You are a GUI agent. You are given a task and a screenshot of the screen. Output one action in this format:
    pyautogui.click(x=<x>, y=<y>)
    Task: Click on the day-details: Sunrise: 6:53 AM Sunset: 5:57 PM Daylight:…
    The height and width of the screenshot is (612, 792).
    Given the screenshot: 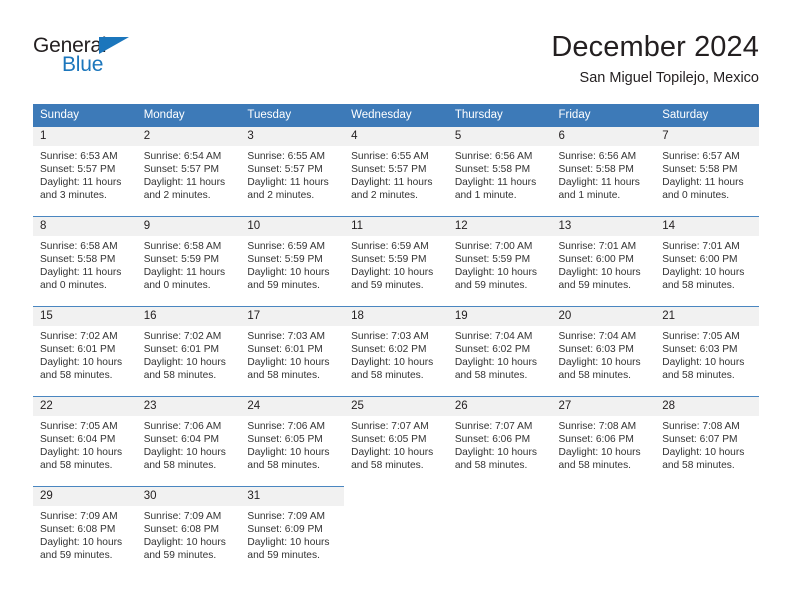 What is the action you would take?
    pyautogui.click(x=85, y=174)
    